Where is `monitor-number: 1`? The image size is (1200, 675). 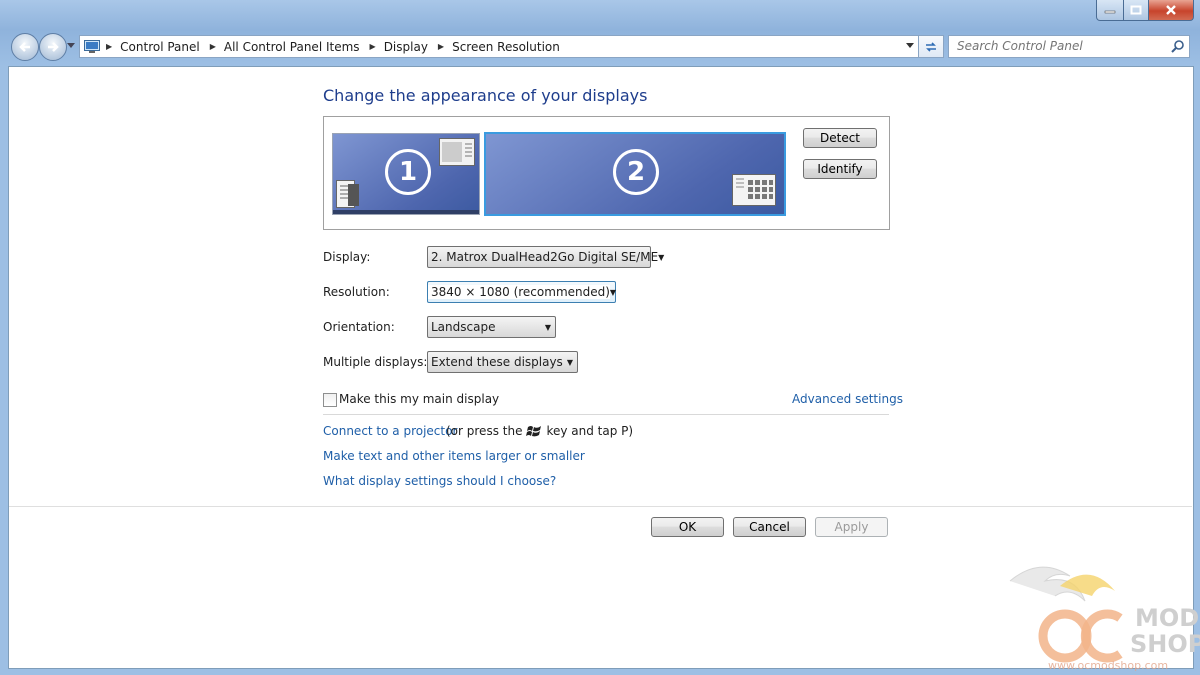 monitor-number: 1 is located at coordinates (408, 172).